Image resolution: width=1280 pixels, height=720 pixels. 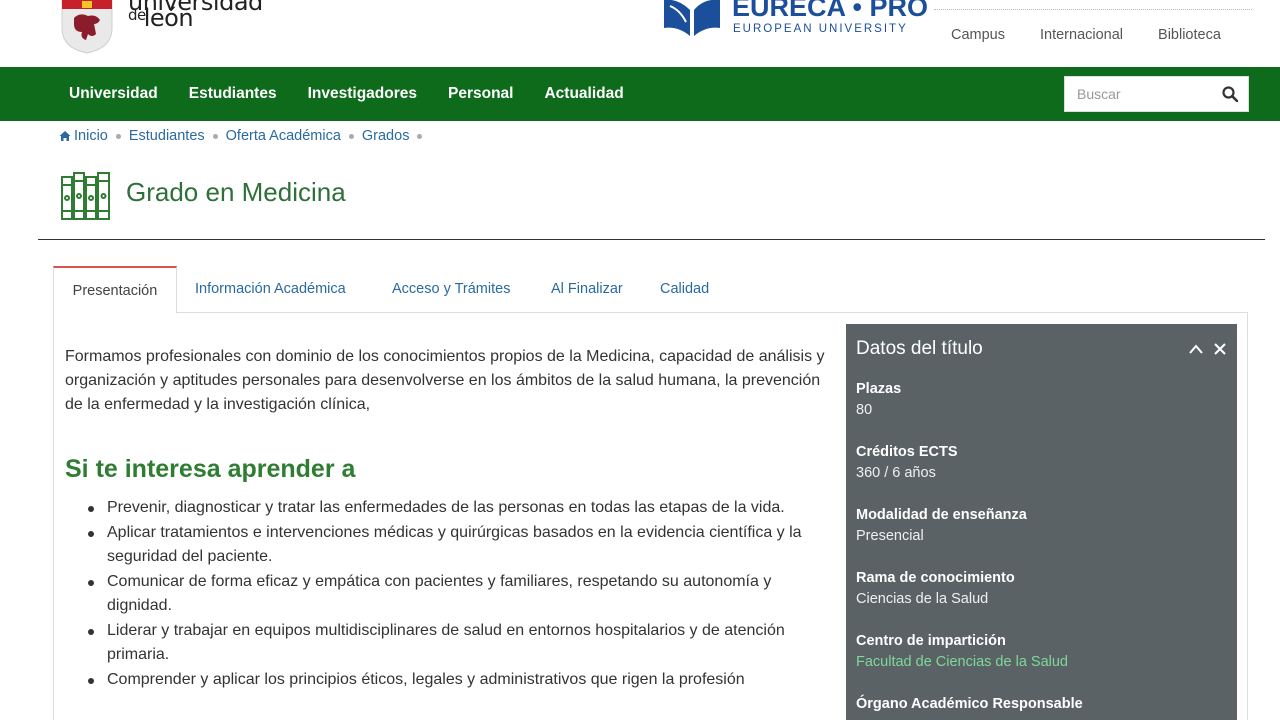 I want to click on eureca-subtitle: EUROPEAN UNIVERSITY, so click(x=820, y=29).